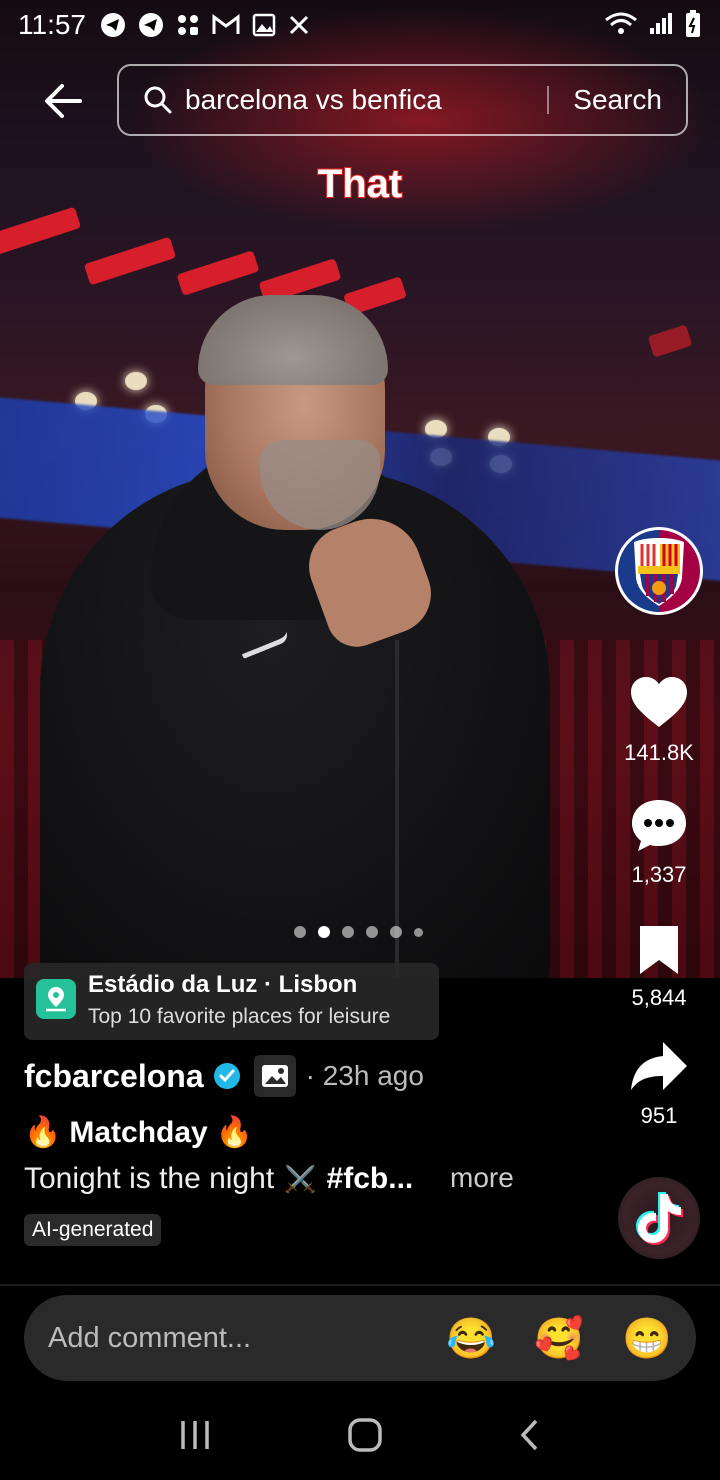 The image size is (720, 1480). Describe the element at coordinates (324, 932) in the screenshot. I see `carousel-dot-active` at that location.